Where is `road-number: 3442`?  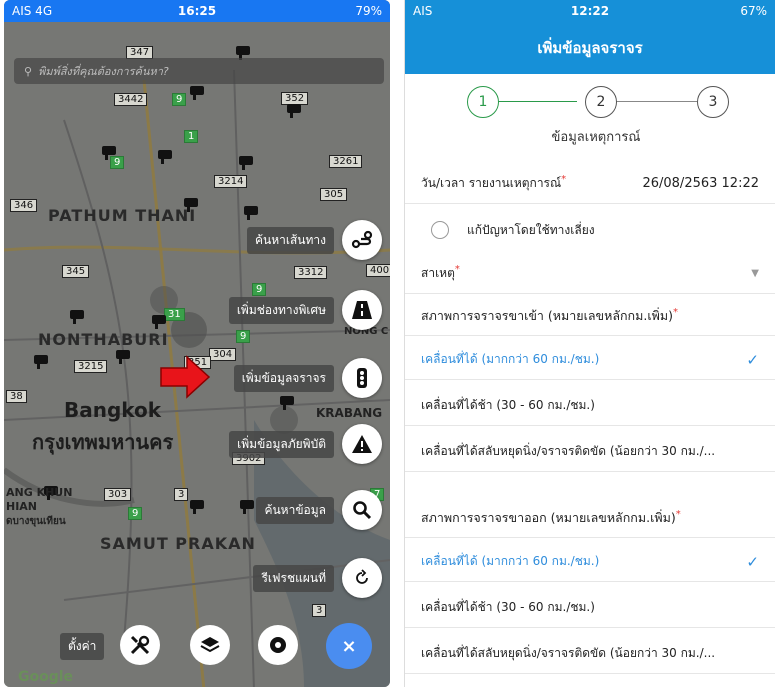 road-number: 3442 is located at coordinates (131, 99).